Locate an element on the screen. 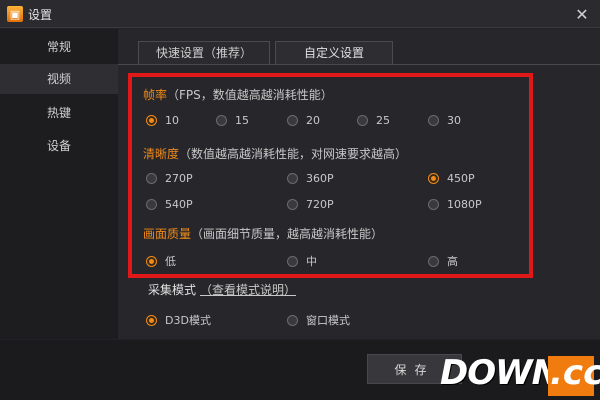 The image size is (600, 400). capture-option-d3d: D3D模式 is located at coordinates (178, 320).